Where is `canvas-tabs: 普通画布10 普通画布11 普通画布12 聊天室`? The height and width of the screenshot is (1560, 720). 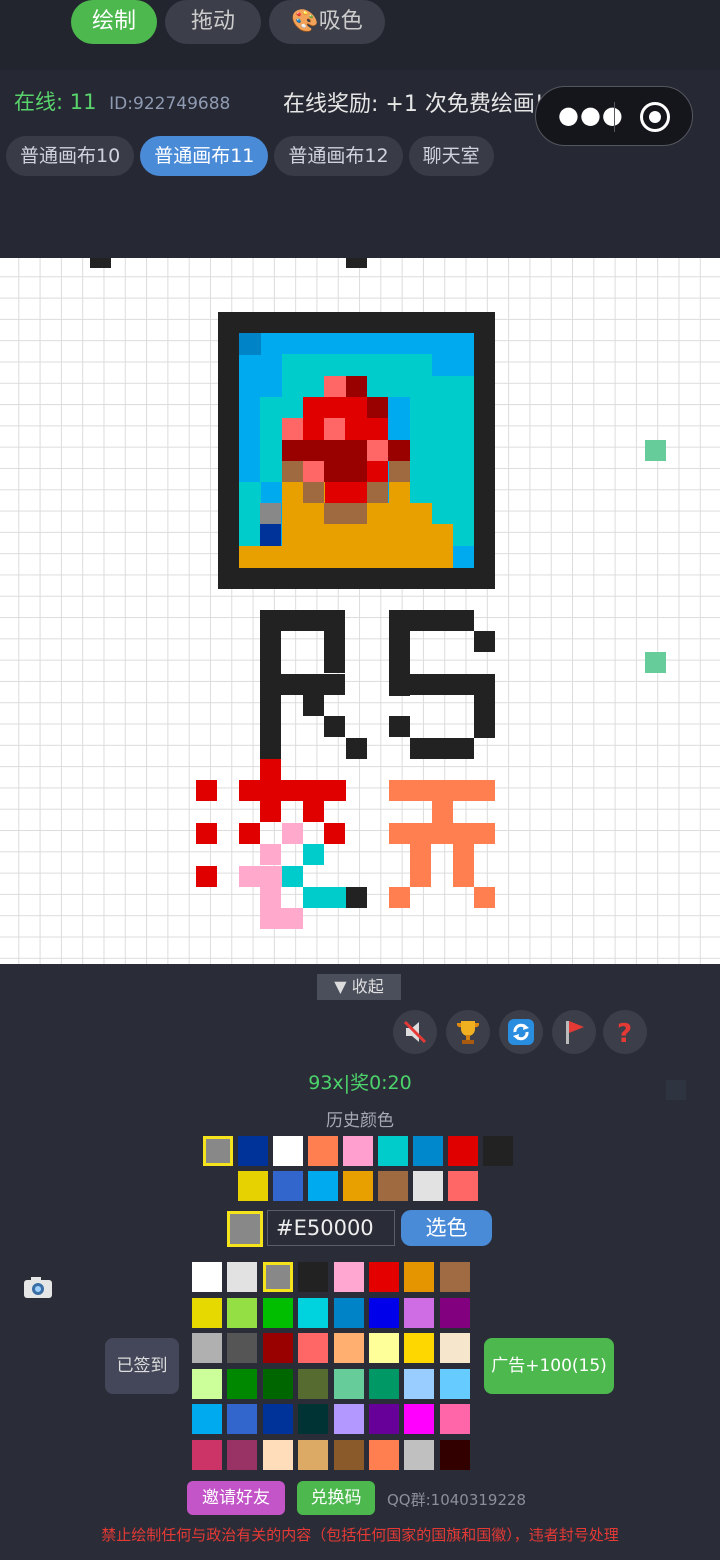 canvas-tabs: 普通画布10 普通画布11 普通画布12 聊天室 is located at coordinates (250, 156).